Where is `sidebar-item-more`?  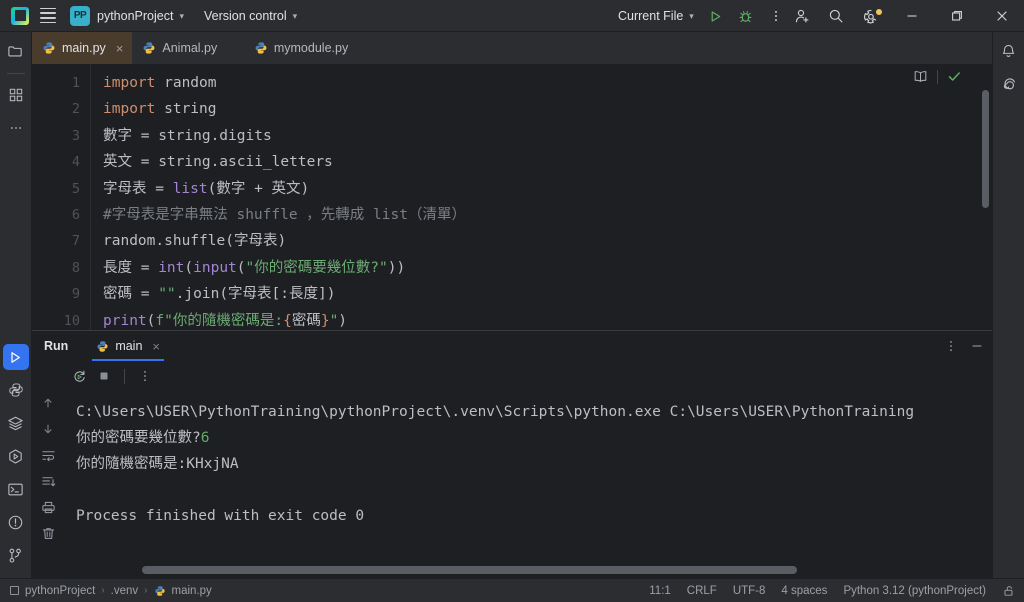
sidebar-item-more is located at coordinates (16, 128).